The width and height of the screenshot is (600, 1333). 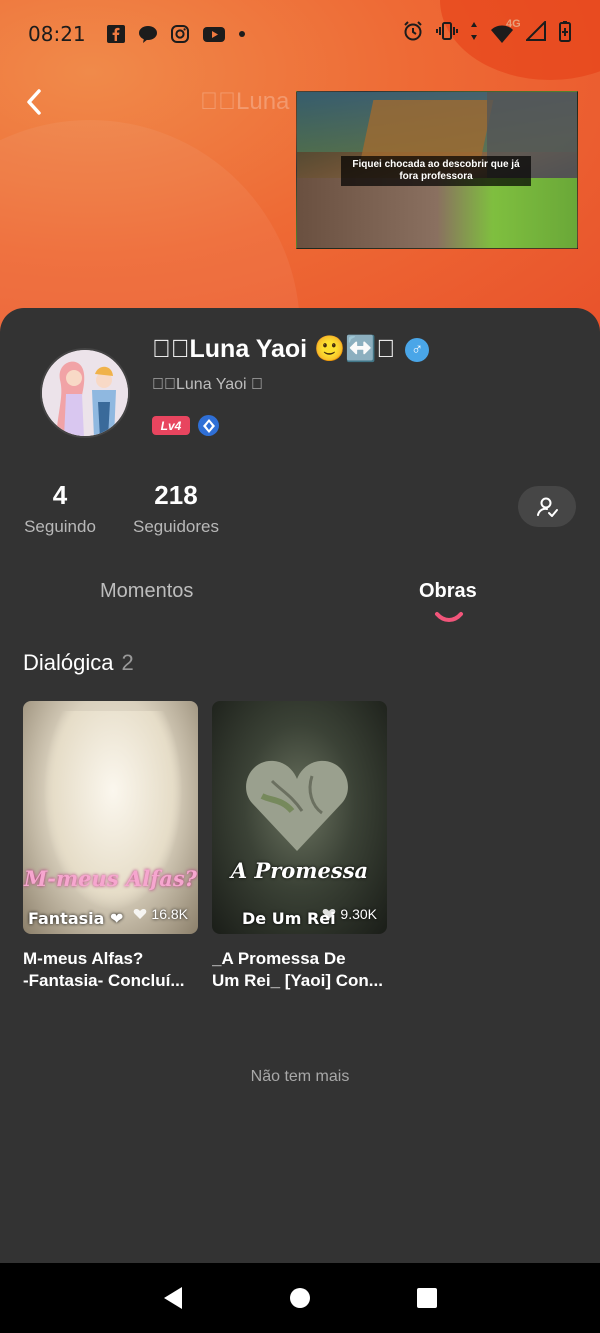 I want to click on work-title-line: M-meus Alfas?, so click(x=83, y=958).